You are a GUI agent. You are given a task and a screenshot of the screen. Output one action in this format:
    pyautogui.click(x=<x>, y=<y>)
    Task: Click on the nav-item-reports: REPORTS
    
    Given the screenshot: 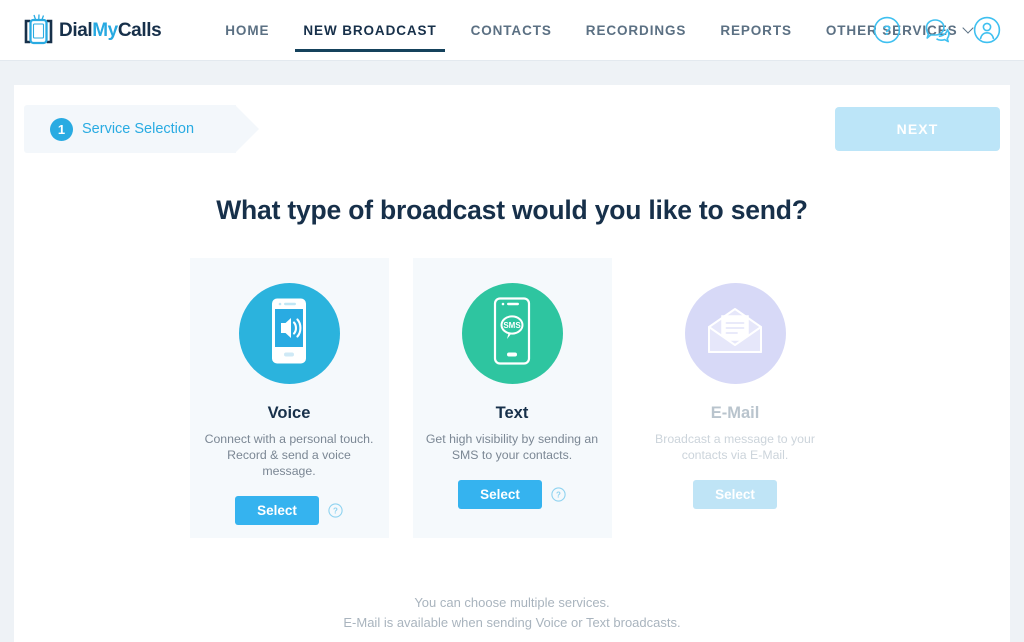 What is the action you would take?
    pyautogui.click(x=756, y=30)
    